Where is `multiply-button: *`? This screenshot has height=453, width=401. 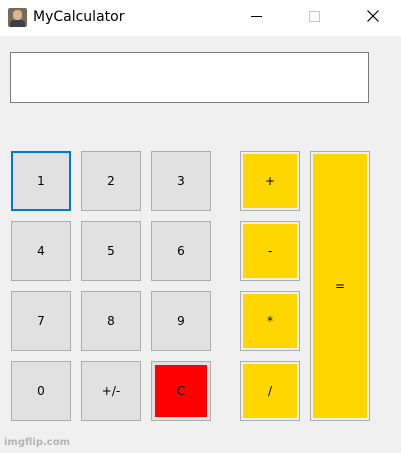
multiply-button: * is located at coordinates (270, 321).